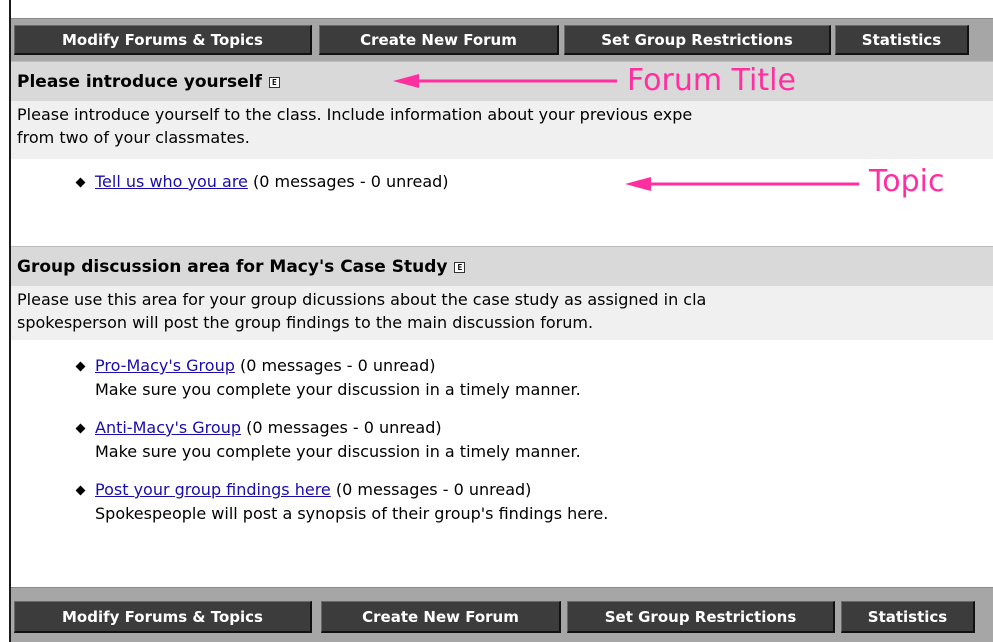 This screenshot has width=993, height=642. What do you see at coordinates (171, 181) in the screenshot?
I see `topic-link: Tell us who you are` at bounding box center [171, 181].